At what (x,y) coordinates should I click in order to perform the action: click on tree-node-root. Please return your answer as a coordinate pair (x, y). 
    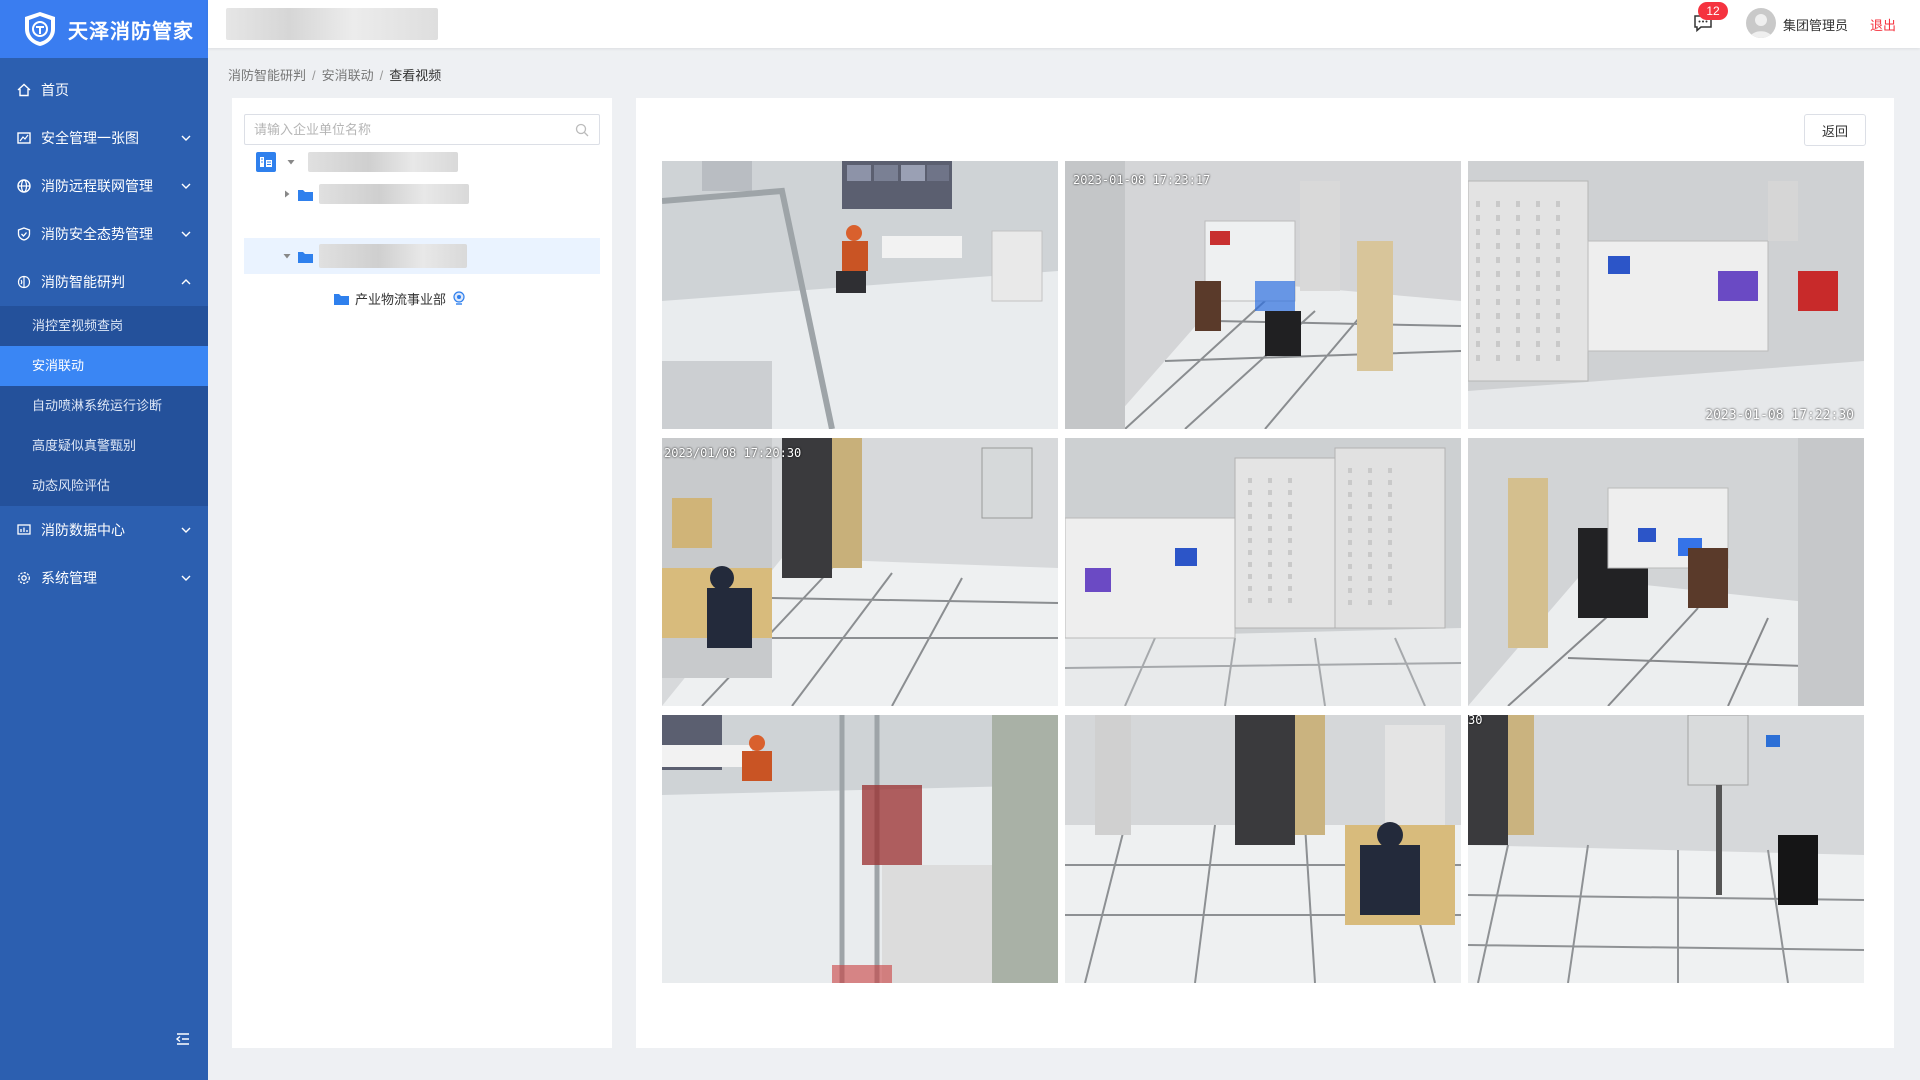
    Looking at the image, I should click on (426, 162).